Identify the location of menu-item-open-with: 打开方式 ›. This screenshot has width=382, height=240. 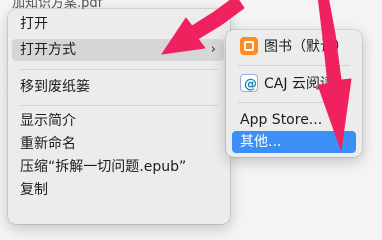
(118, 50).